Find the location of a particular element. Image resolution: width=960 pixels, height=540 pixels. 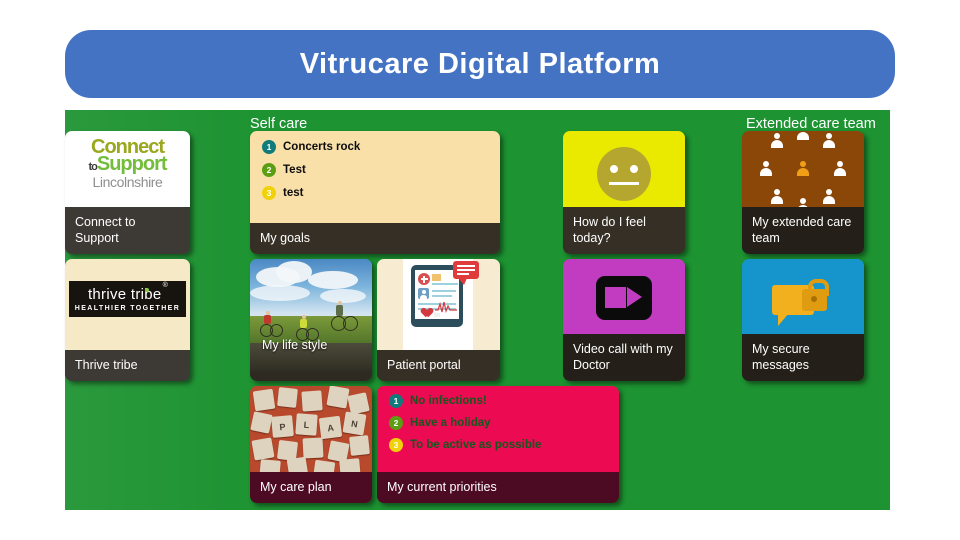

people-circle-icon is located at coordinates (803, 169).